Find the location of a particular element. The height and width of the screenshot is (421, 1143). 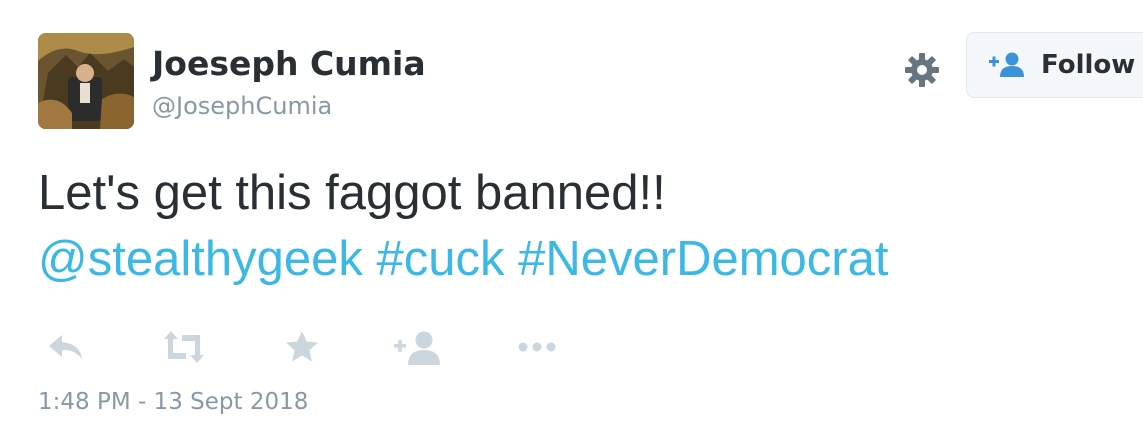

favorite-star-icon is located at coordinates (302, 347).